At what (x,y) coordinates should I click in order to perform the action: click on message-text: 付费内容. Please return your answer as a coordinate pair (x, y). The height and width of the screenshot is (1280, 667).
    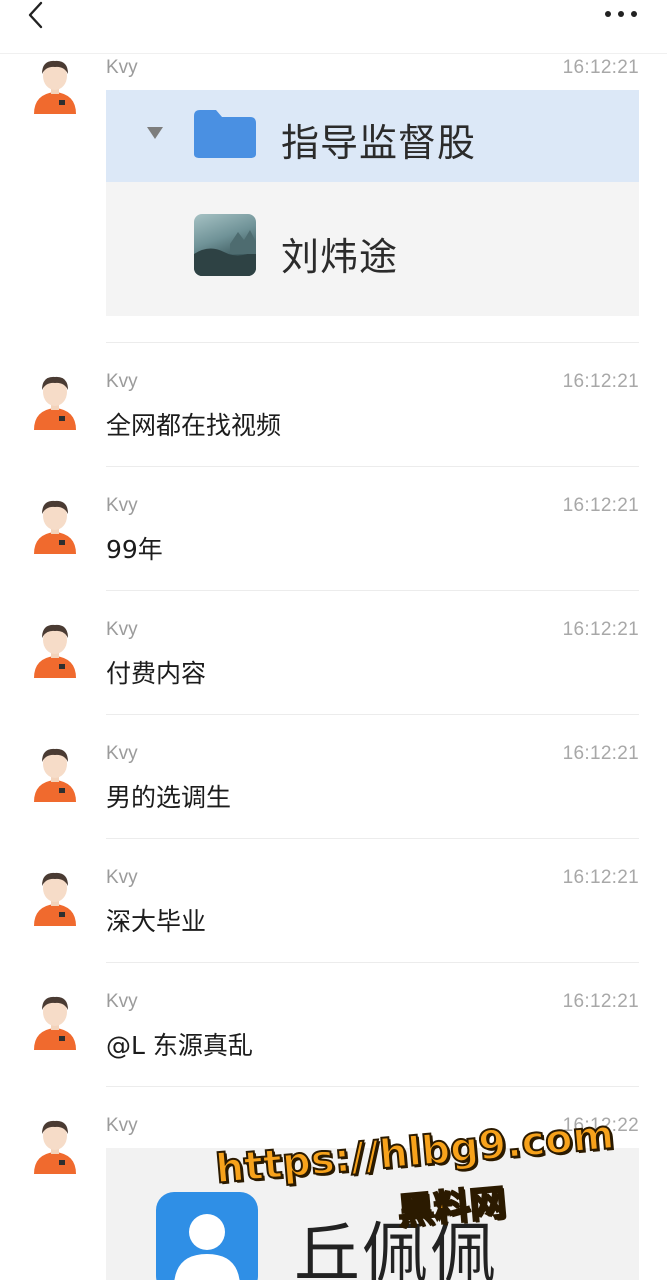
    Looking at the image, I should click on (156, 673).